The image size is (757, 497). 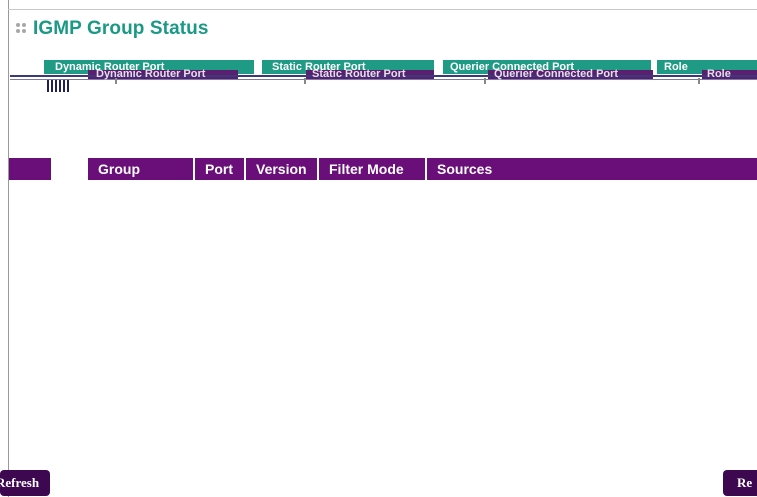 I want to click on column-header-version: Version, so click(x=282, y=169).